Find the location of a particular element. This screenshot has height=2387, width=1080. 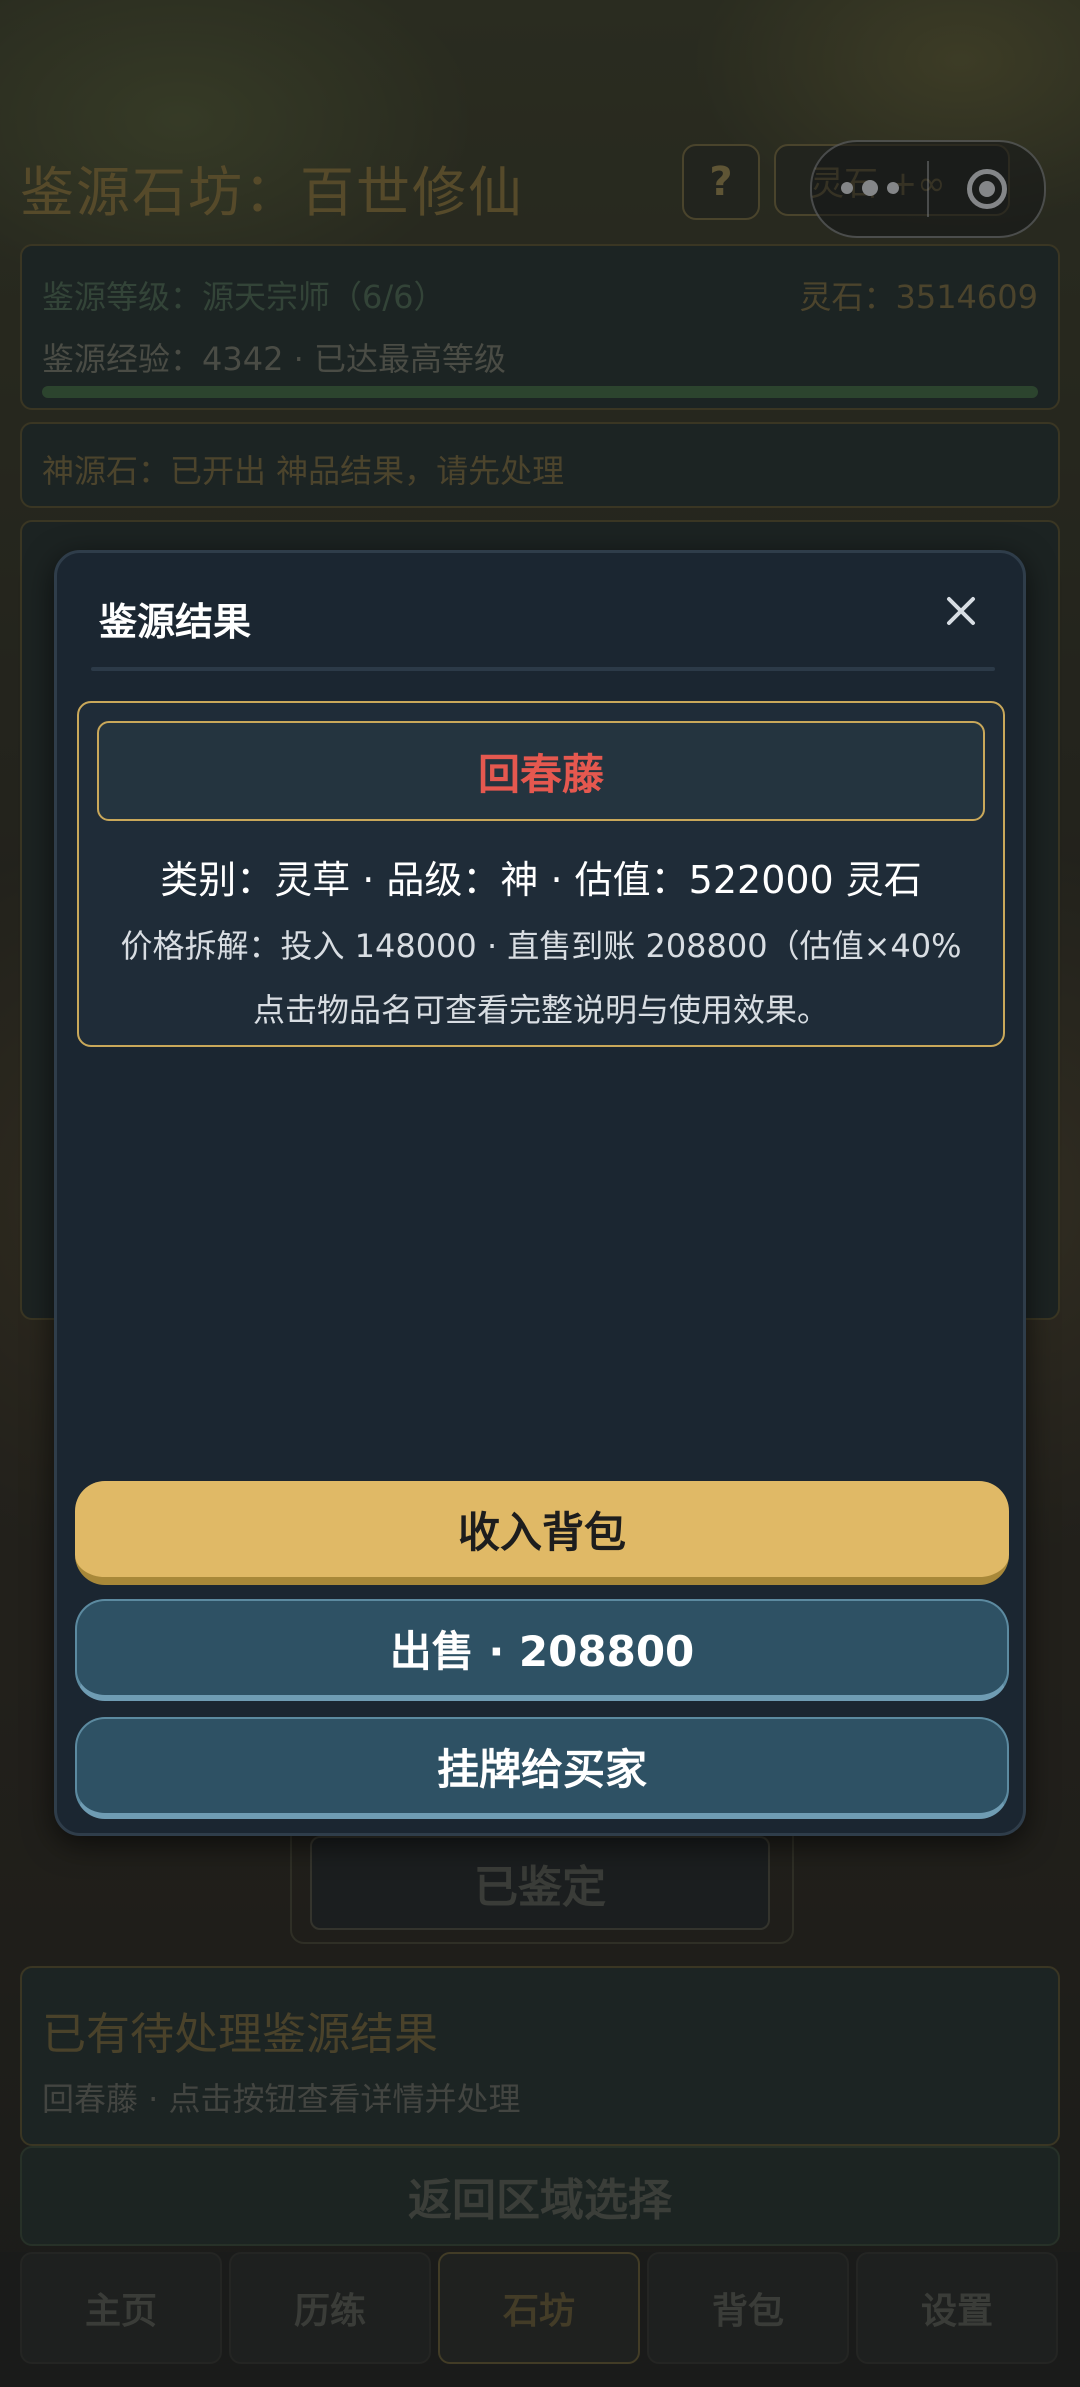

modal-divider is located at coordinates (543, 669).